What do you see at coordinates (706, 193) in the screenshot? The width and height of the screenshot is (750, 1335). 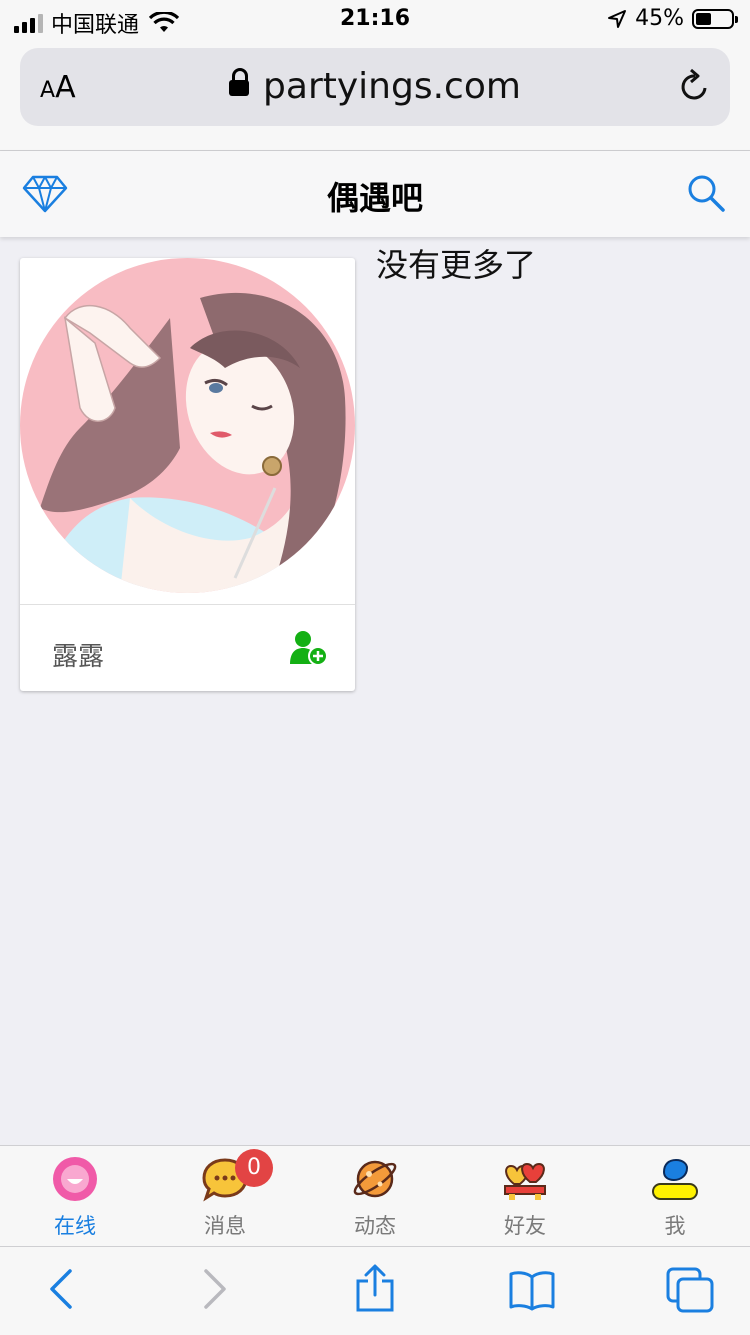 I see `search-icon` at bounding box center [706, 193].